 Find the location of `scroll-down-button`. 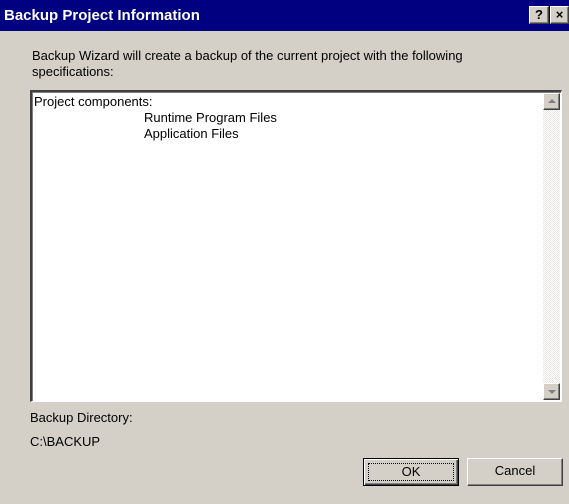

scroll-down-button is located at coordinates (551, 391).